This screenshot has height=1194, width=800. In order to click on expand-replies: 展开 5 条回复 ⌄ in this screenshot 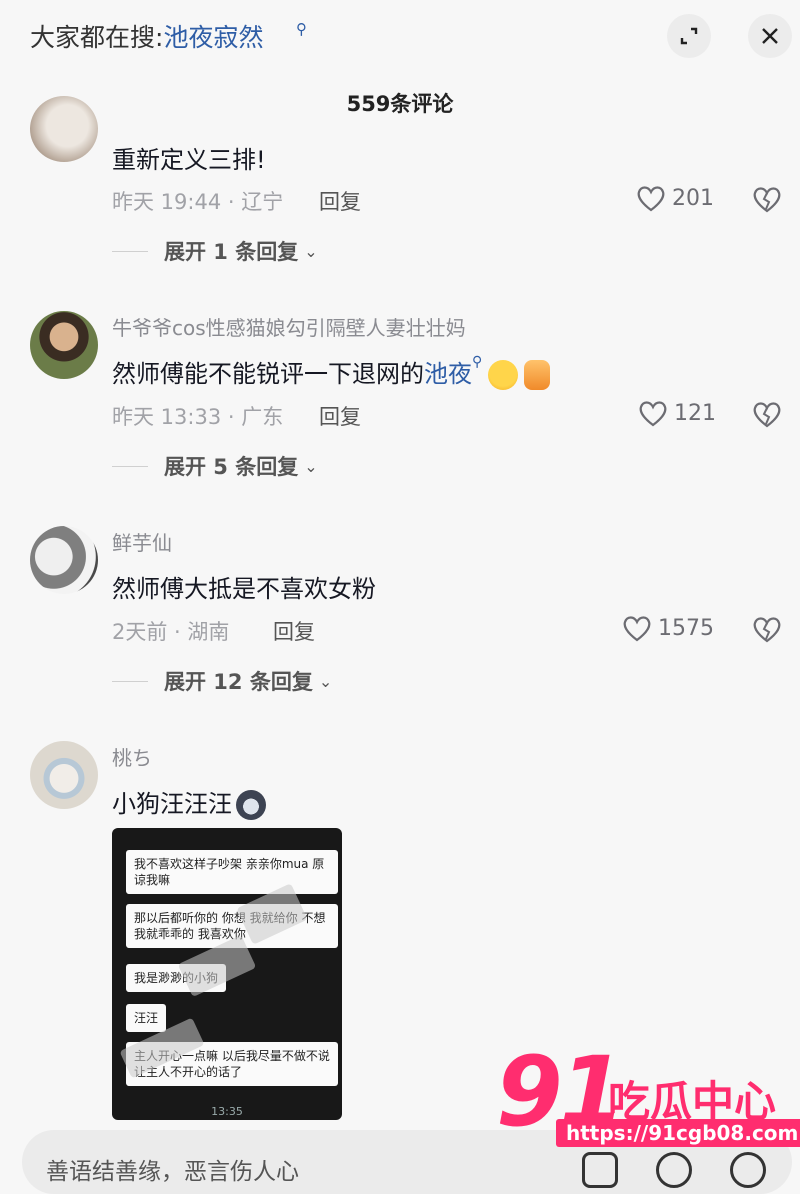, I will do `click(215, 466)`.